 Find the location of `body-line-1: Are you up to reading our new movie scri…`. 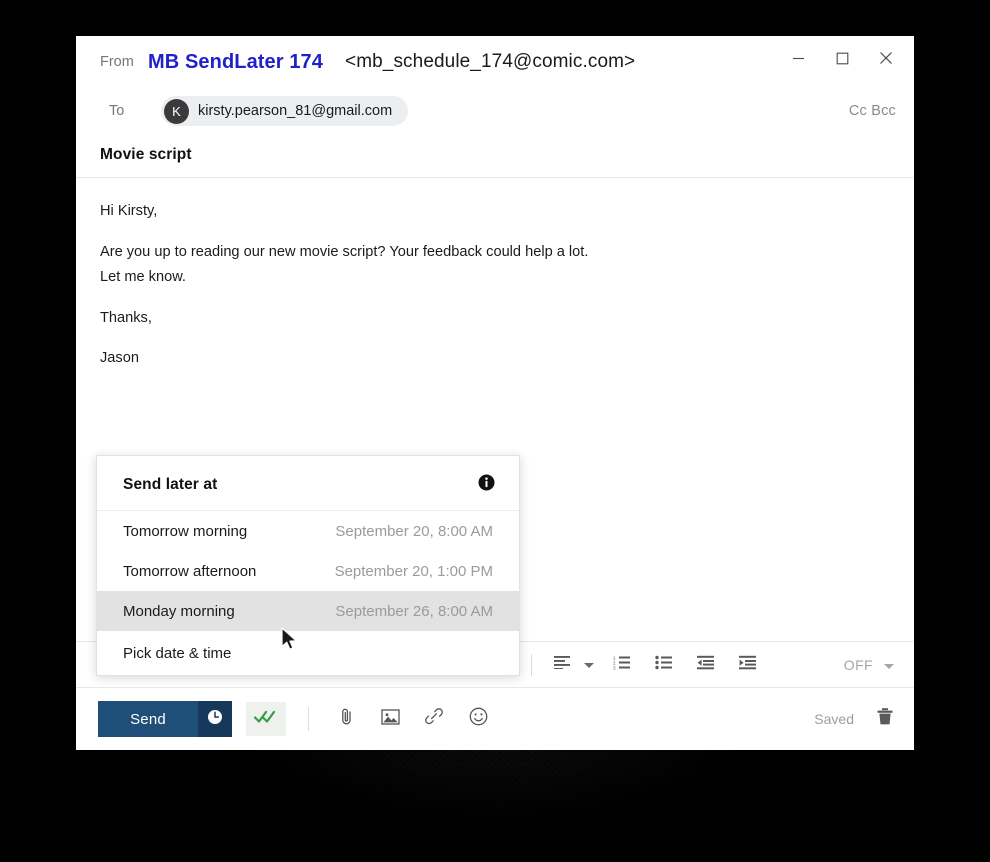

body-line-1: Are you up to reading our new movie scri… is located at coordinates (344, 251).